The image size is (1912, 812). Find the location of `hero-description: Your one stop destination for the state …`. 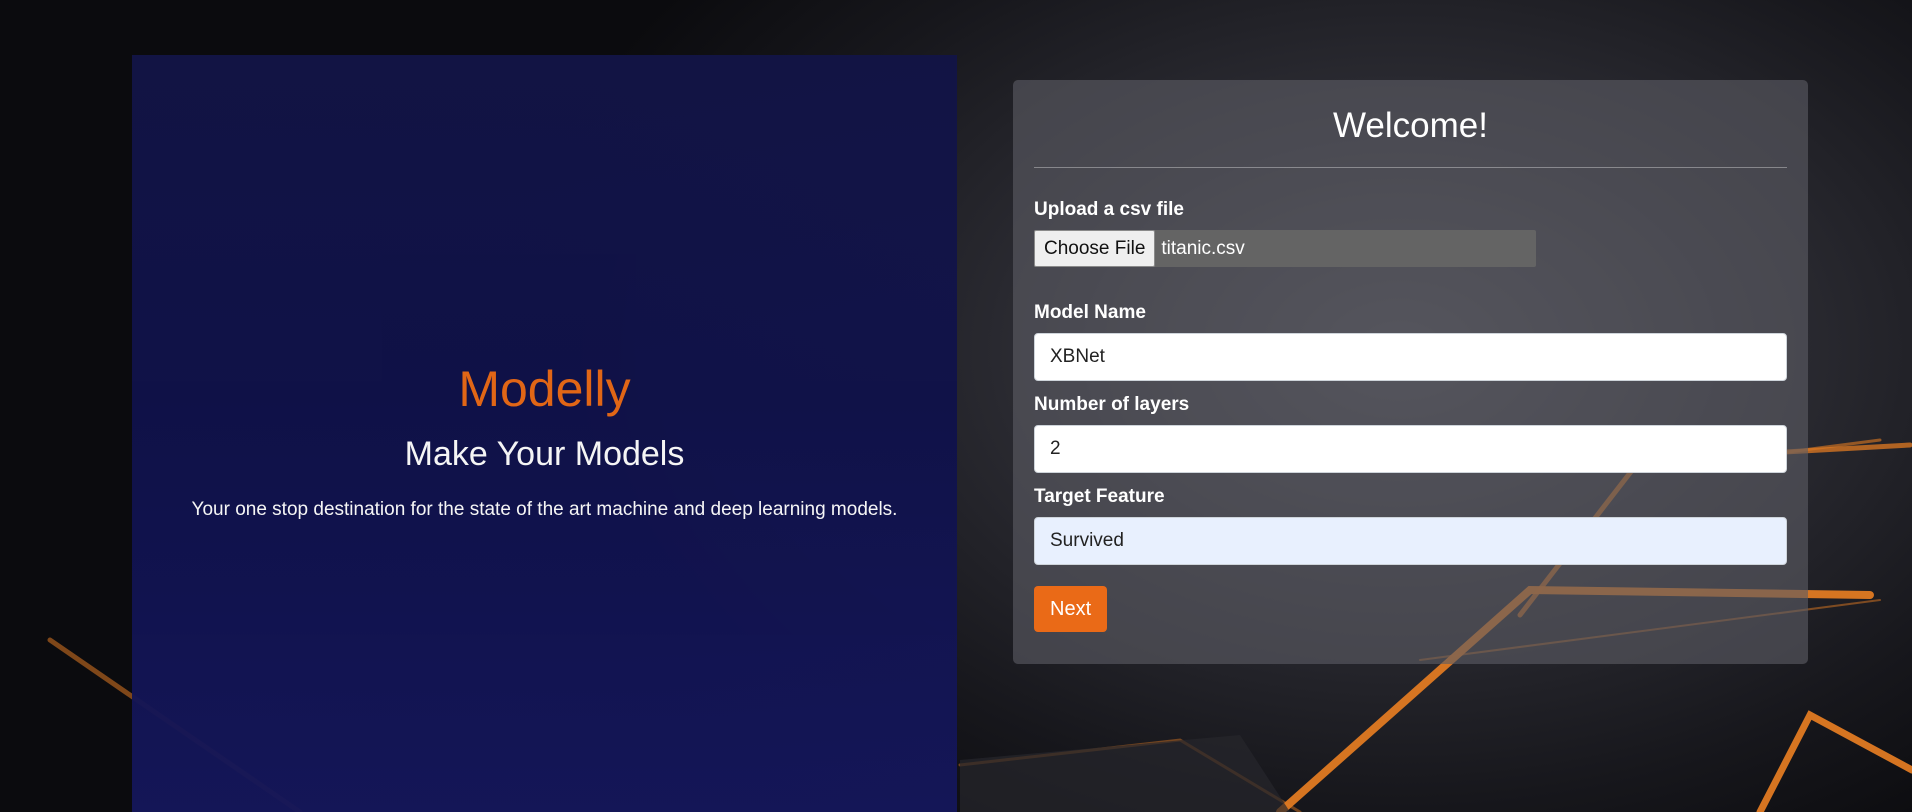

hero-description: Your one stop destination for the state … is located at coordinates (544, 509).